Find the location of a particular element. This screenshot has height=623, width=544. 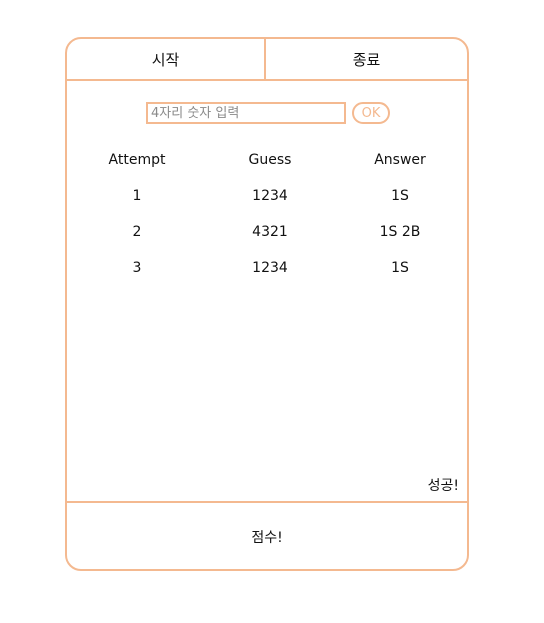

answer-cell: 1S 2B is located at coordinates (400, 232).